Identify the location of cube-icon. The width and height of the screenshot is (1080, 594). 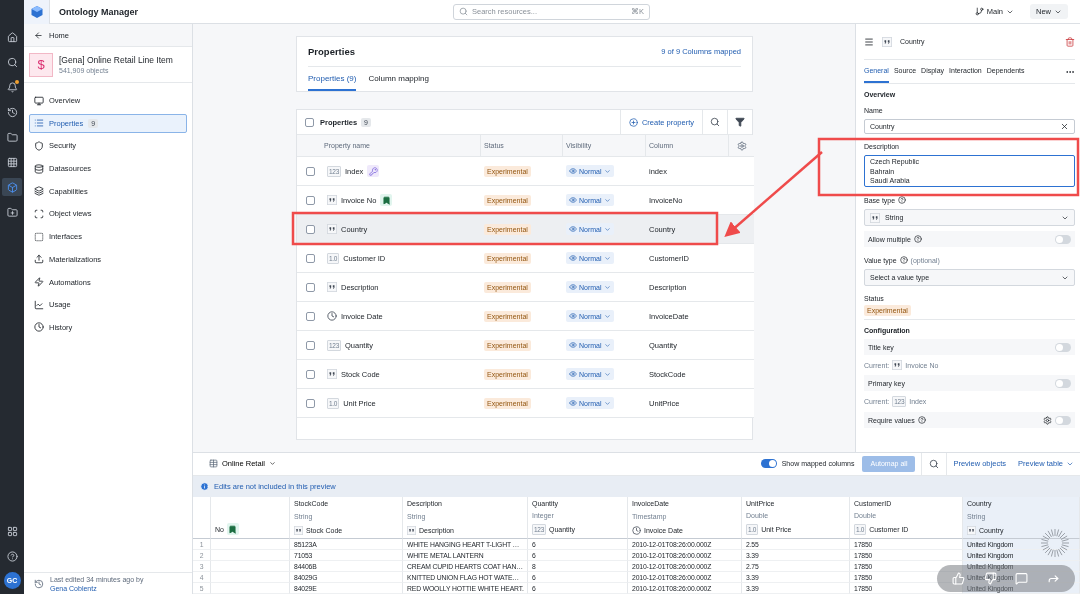
(12, 187).